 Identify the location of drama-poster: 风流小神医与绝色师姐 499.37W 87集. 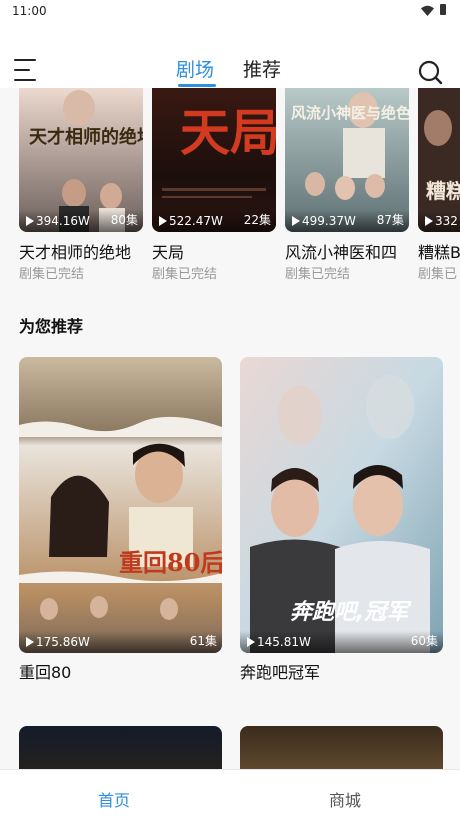
(347, 160).